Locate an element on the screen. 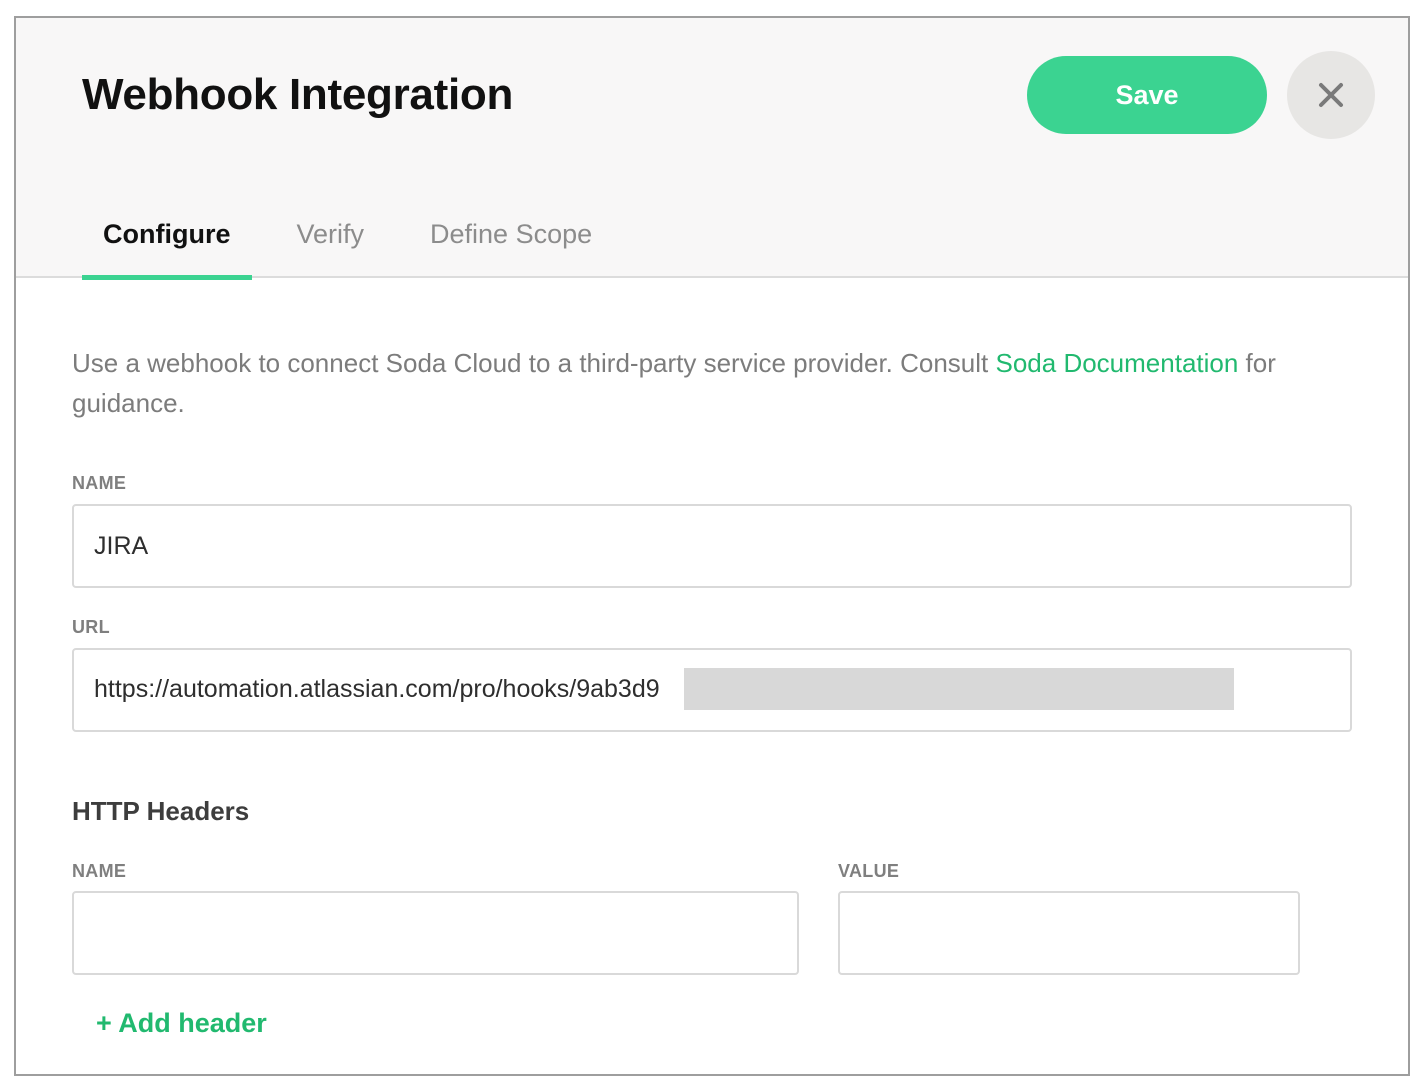  header-value-input is located at coordinates (1069, 933).